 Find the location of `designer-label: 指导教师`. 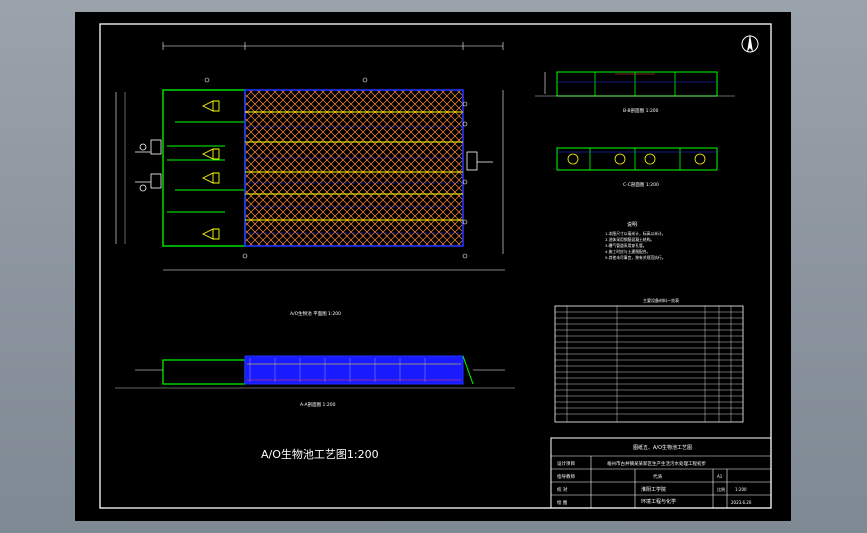

designer-label: 指导教师 is located at coordinates (566, 476).